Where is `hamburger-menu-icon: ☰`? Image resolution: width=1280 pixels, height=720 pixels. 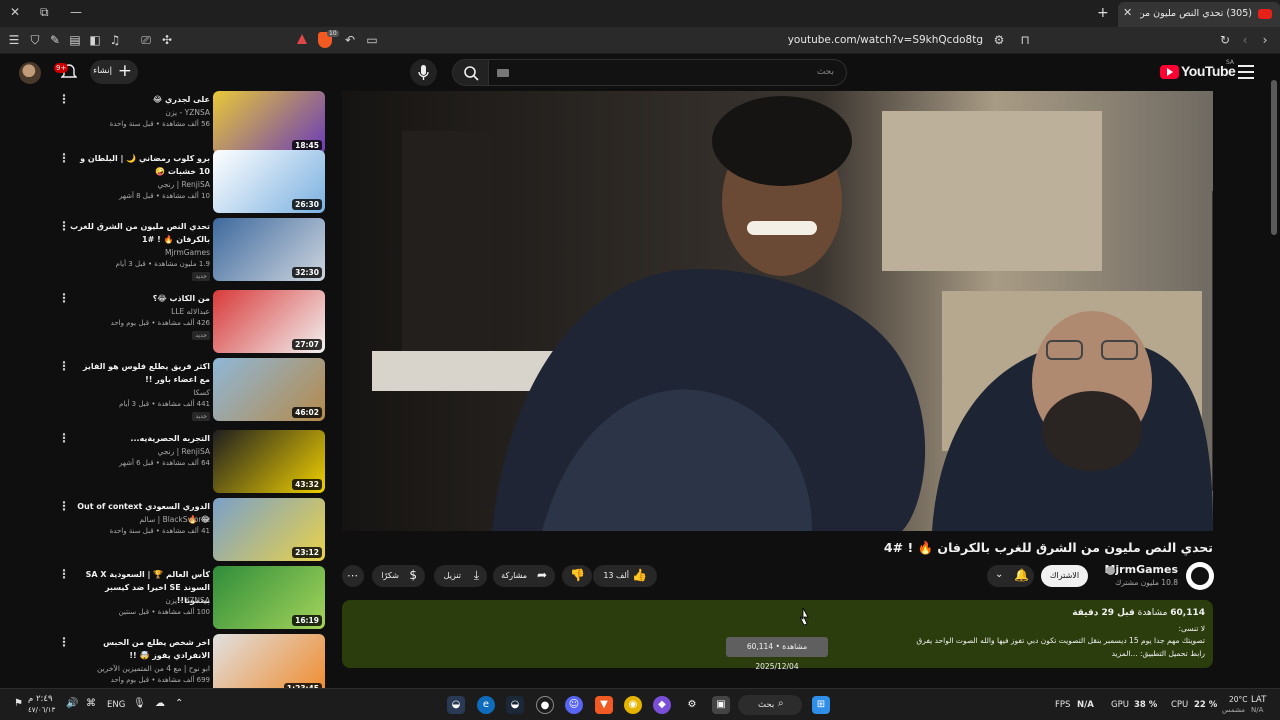
hamburger-menu-icon: ☰ is located at coordinates (14, 40).